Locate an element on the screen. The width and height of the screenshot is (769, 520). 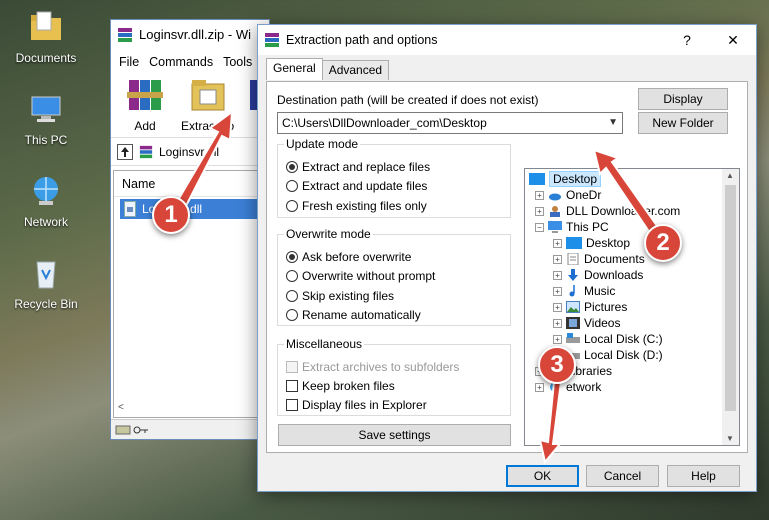
option-label: Keep broken files is located at coordinates (348, 386).